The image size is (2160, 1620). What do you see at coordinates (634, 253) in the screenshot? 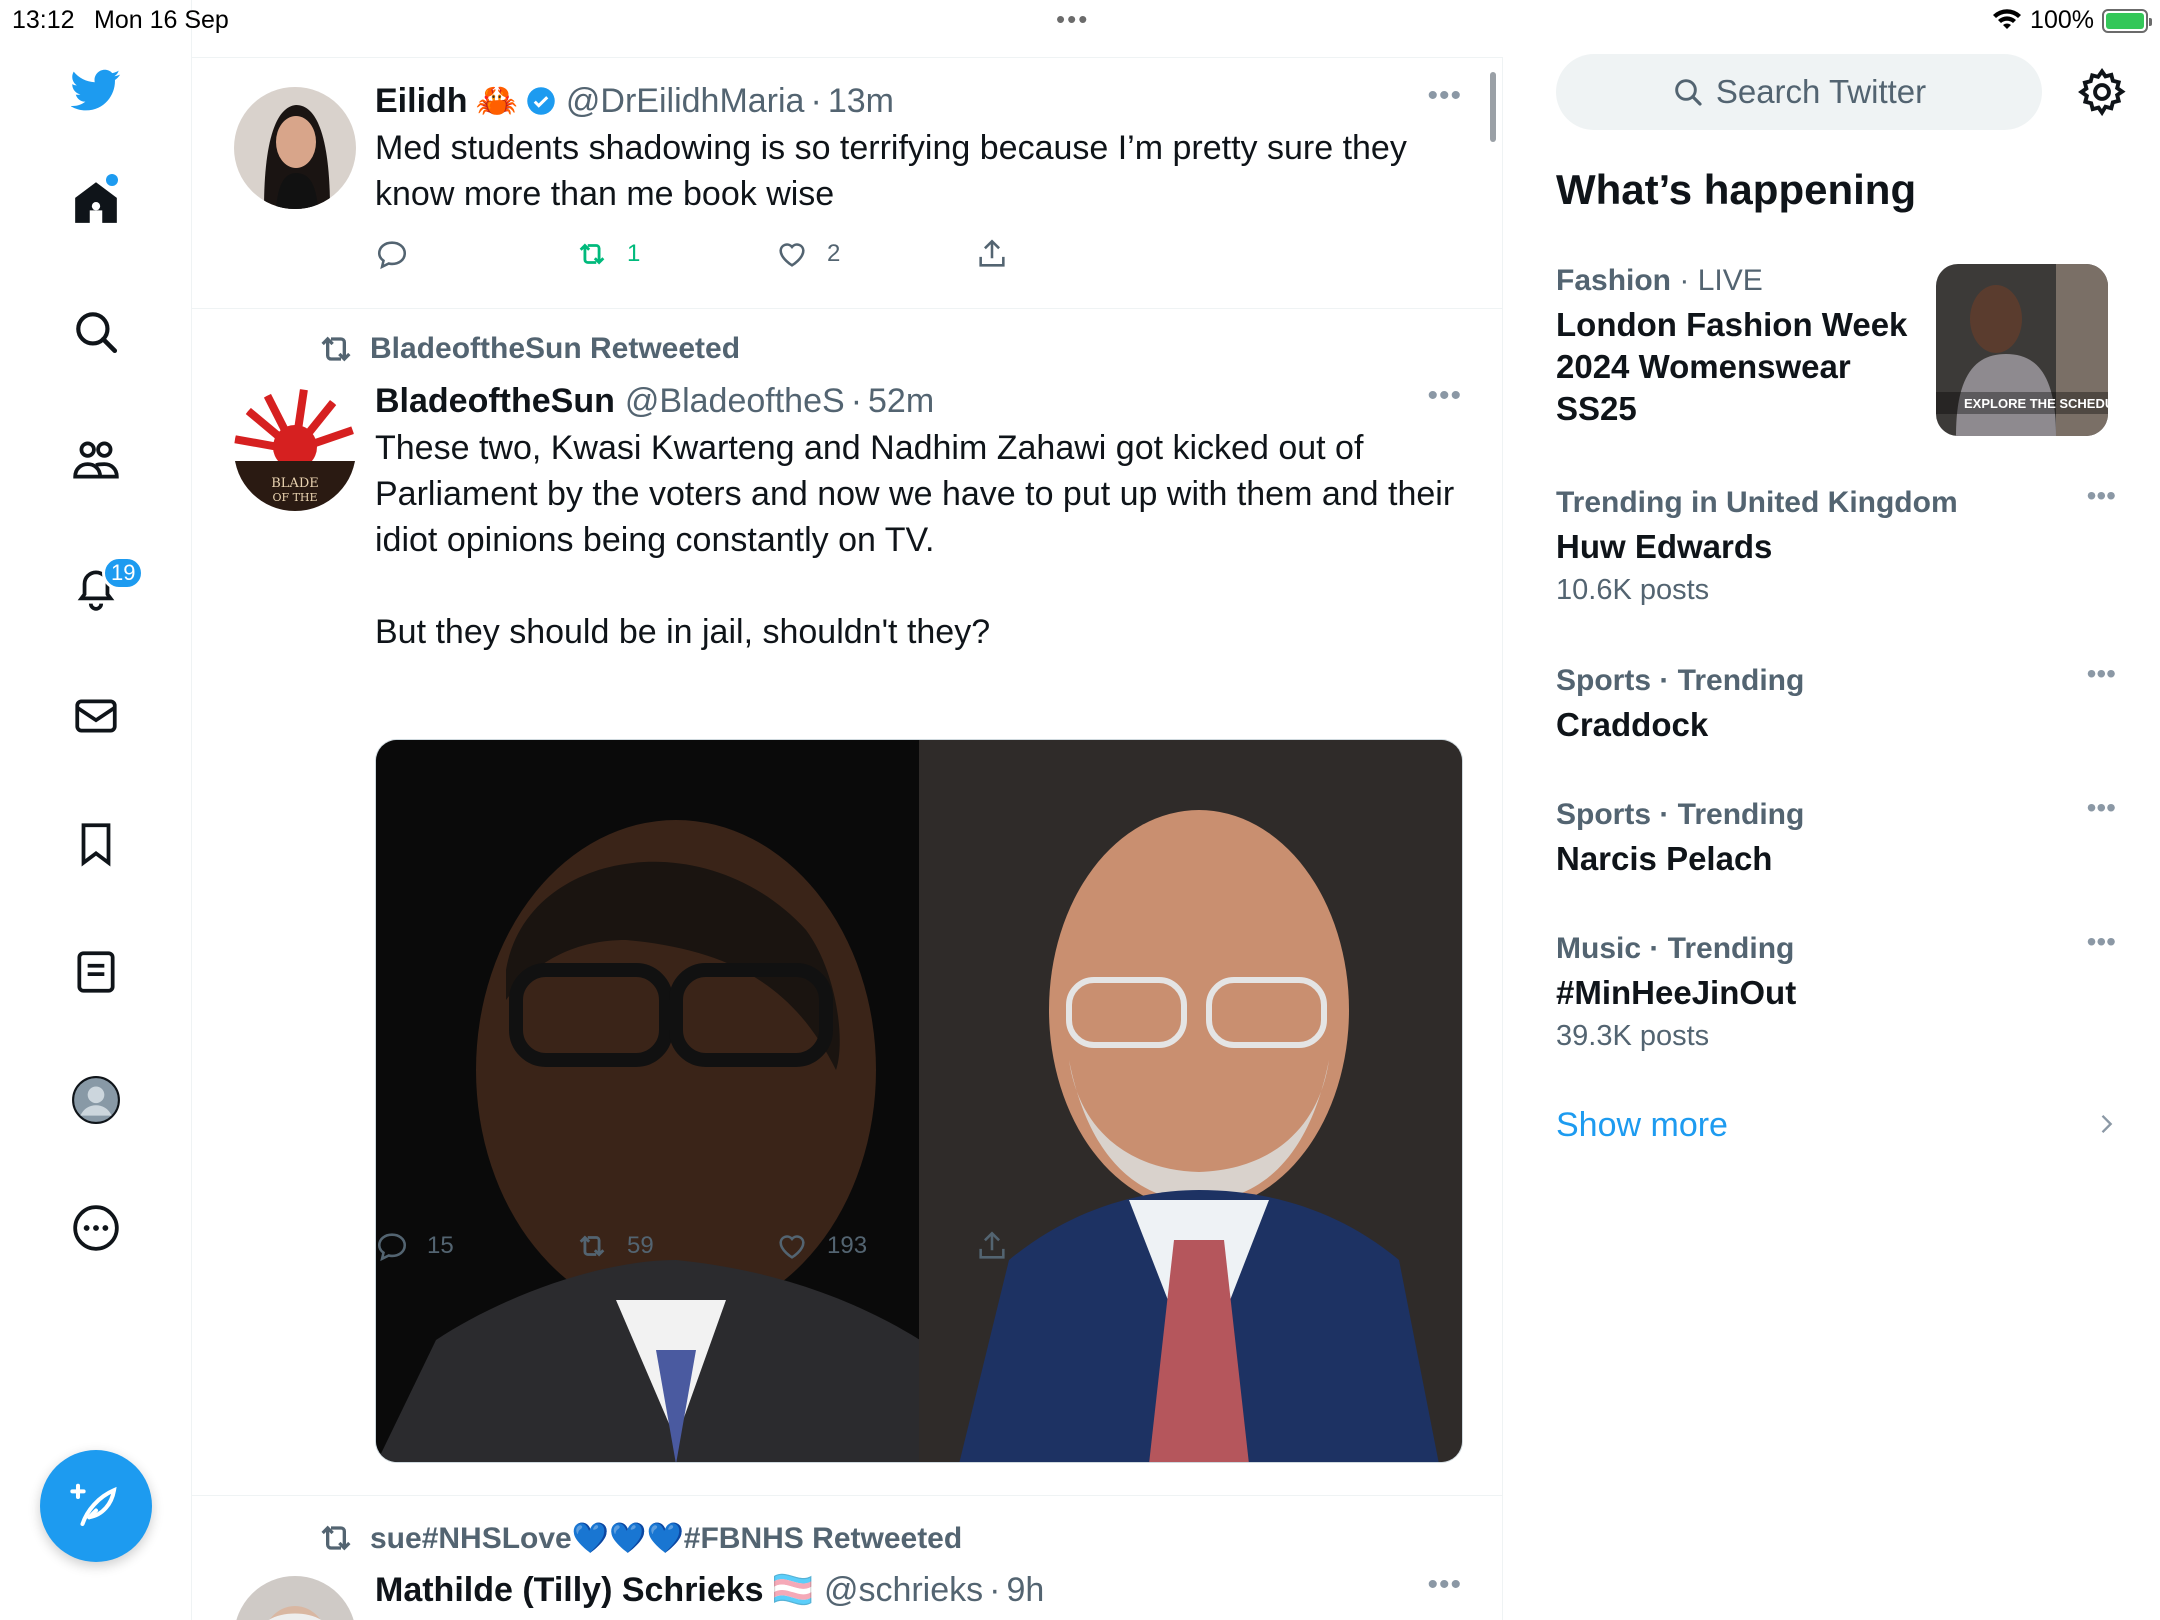
I see `retweet-count: 1` at bounding box center [634, 253].